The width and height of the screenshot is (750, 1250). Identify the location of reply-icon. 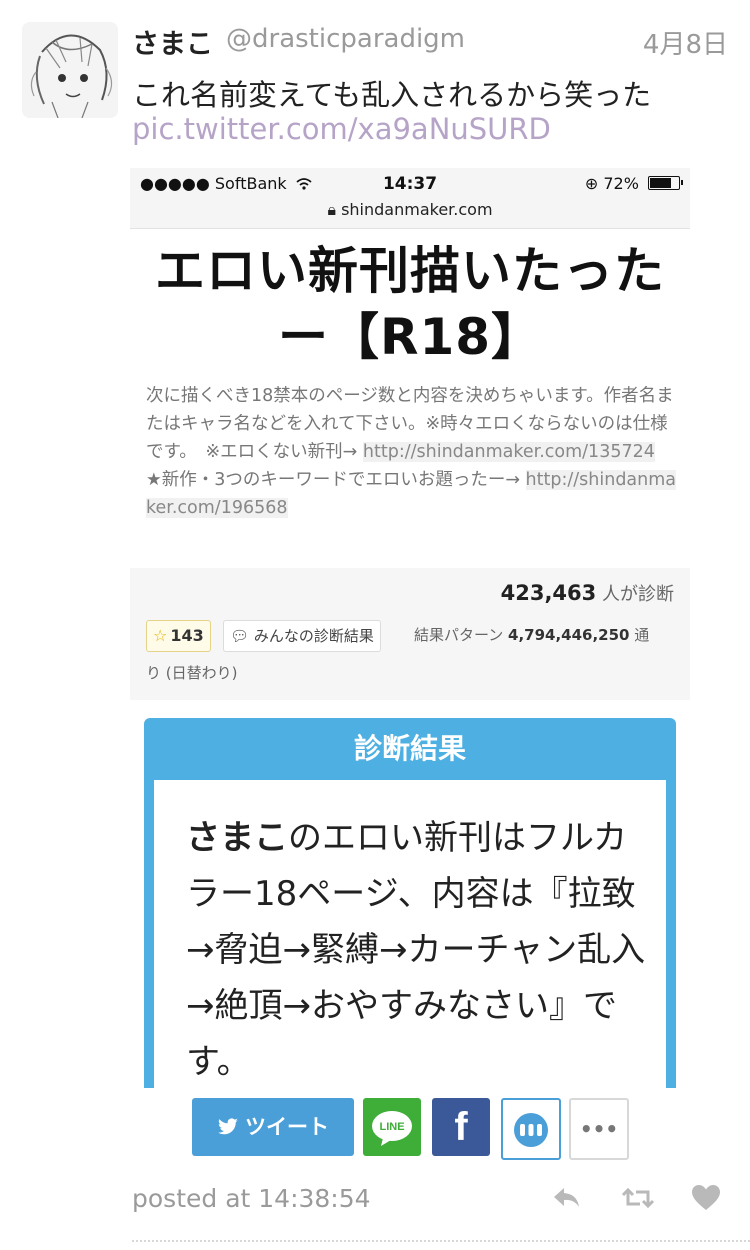
(566, 1197).